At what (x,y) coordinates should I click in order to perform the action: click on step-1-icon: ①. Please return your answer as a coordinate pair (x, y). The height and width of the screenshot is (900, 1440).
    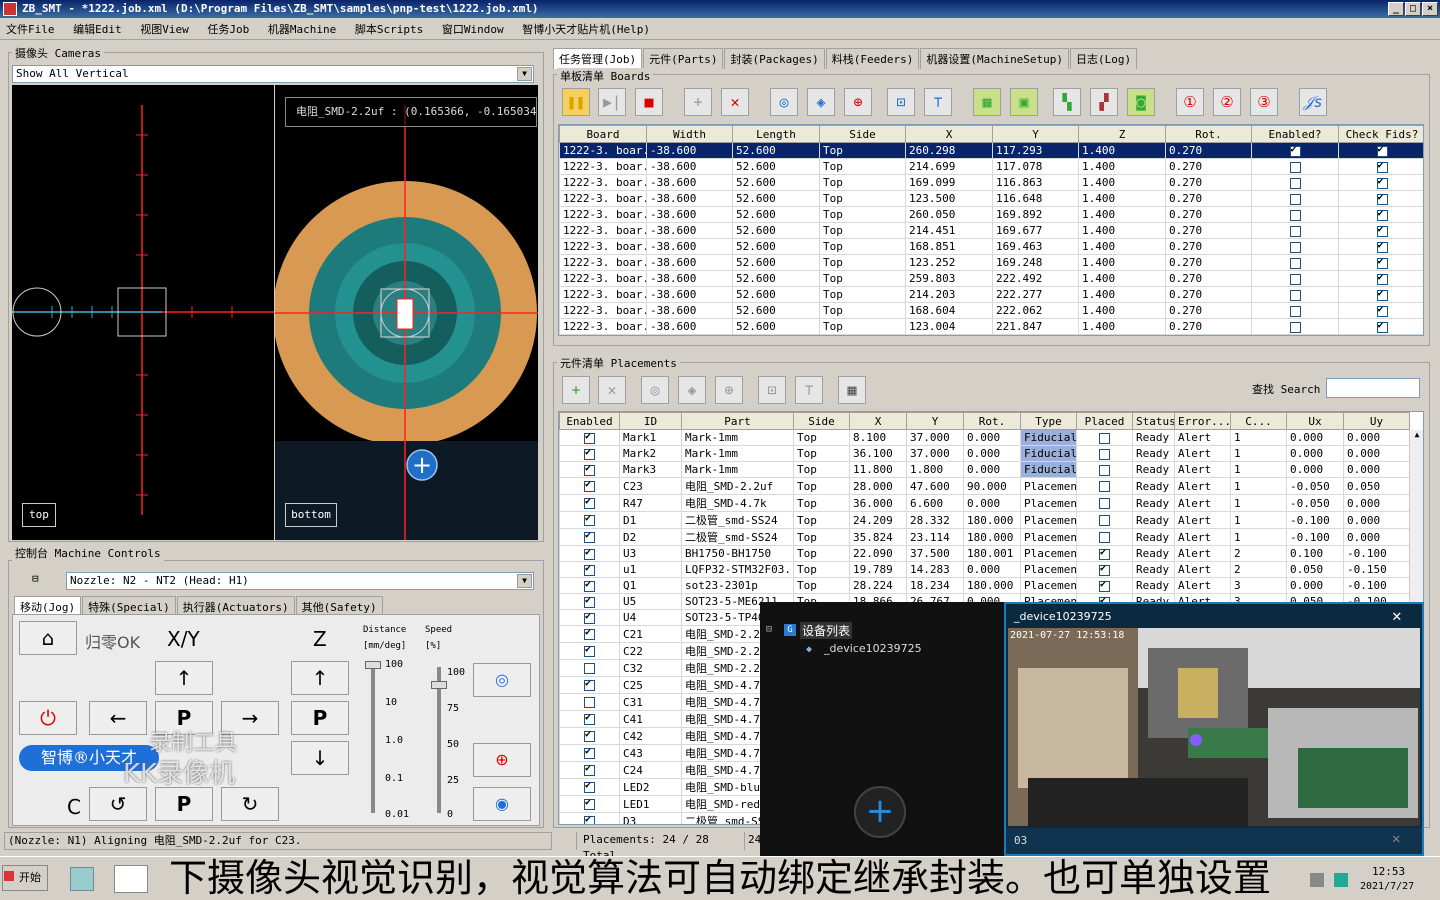
    Looking at the image, I should click on (1190, 102).